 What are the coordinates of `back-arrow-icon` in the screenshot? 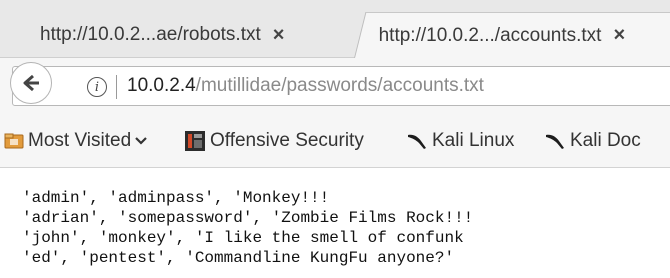 It's located at (31, 83).